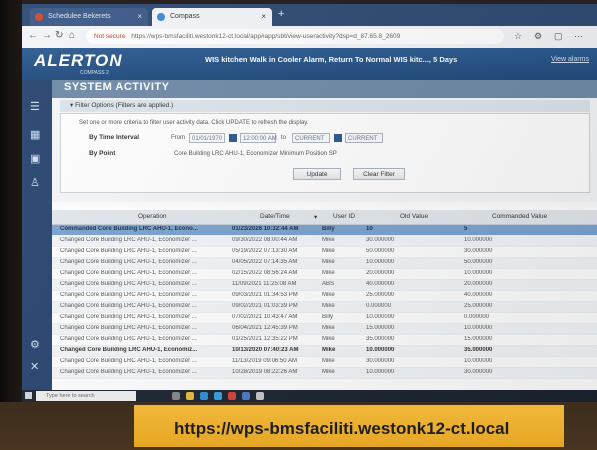  What do you see at coordinates (578, 36) in the screenshot?
I see `menu-icon: ⋯` at bounding box center [578, 36].